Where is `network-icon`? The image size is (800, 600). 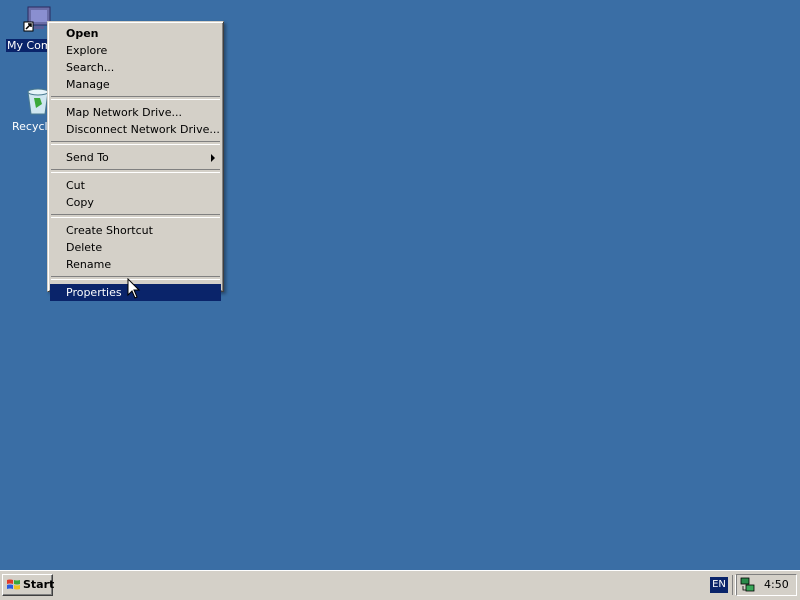
network-icon is located at coordinates (748, 585).